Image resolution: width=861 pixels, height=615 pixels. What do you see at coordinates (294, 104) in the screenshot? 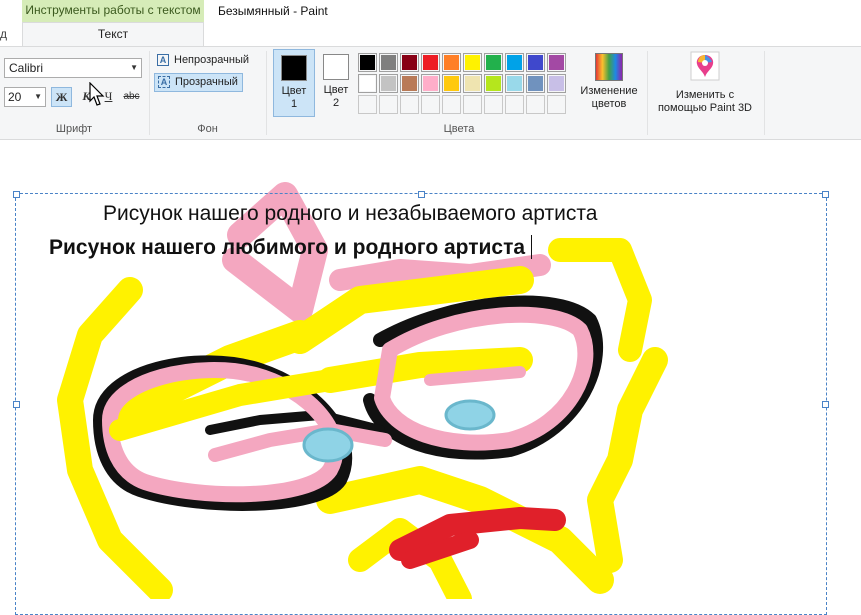
I see `color-1-number: 1` at bounding box center [294, 104].